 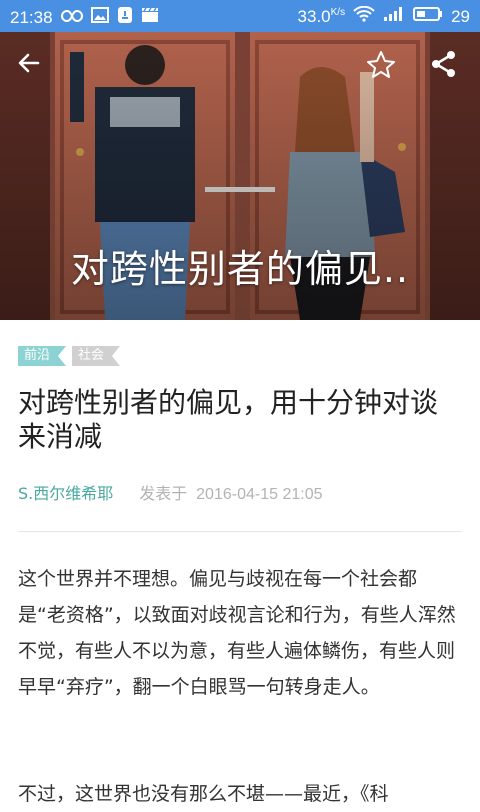 What do you see at coordinates (71, 18) in the screenshot?
I see `loop-icon` at bounding box center [71, 18].